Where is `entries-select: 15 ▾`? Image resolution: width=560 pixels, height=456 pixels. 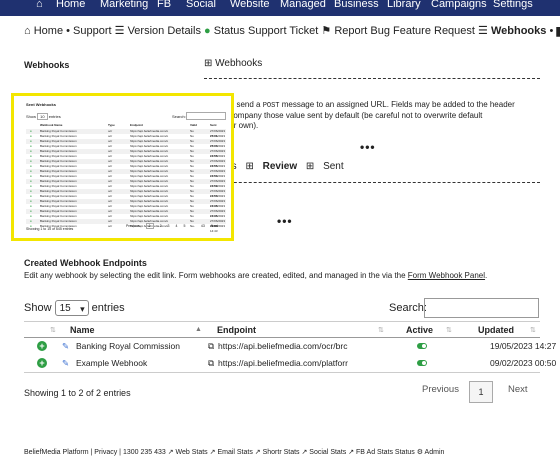
entries-select: 15 ▾ is located at coordinates (71, 308).